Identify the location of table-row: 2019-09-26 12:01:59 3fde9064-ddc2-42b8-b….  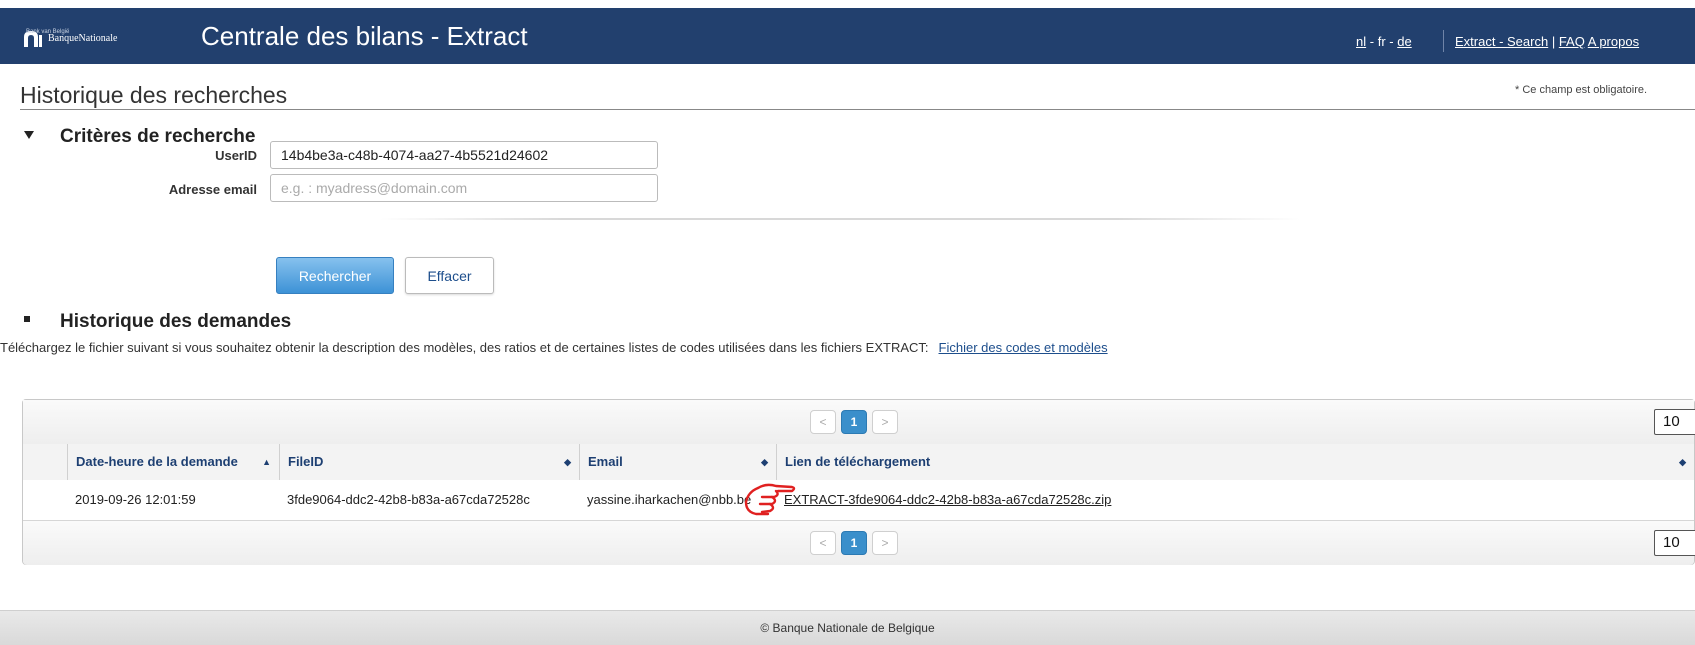
(858, 500).